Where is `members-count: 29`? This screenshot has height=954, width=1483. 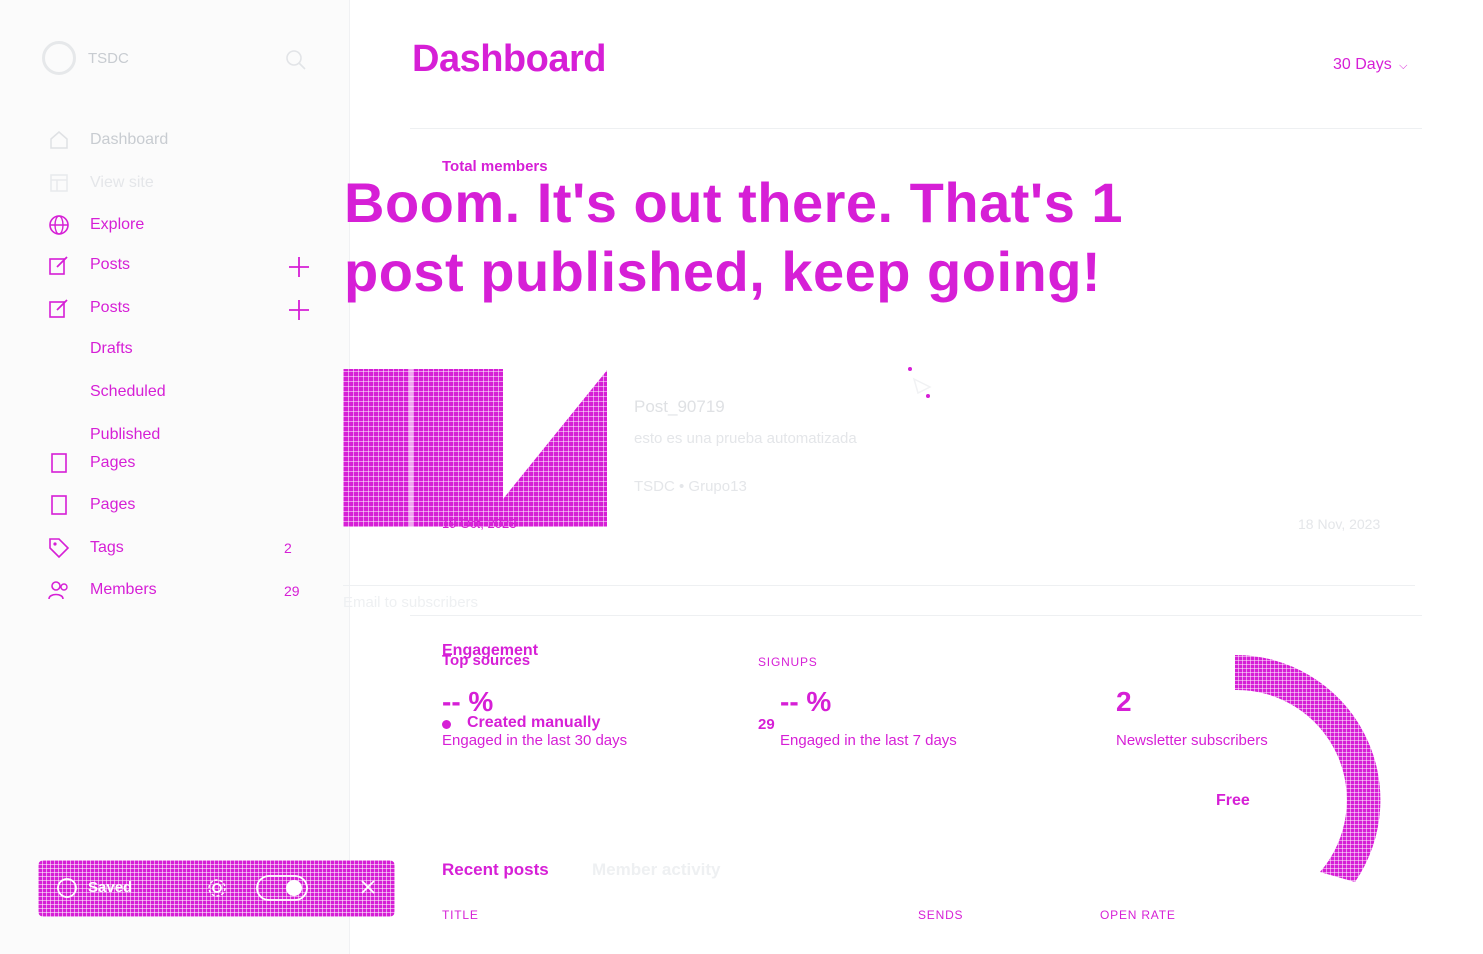 members-count: 29 is located at coordinates (292, 591).